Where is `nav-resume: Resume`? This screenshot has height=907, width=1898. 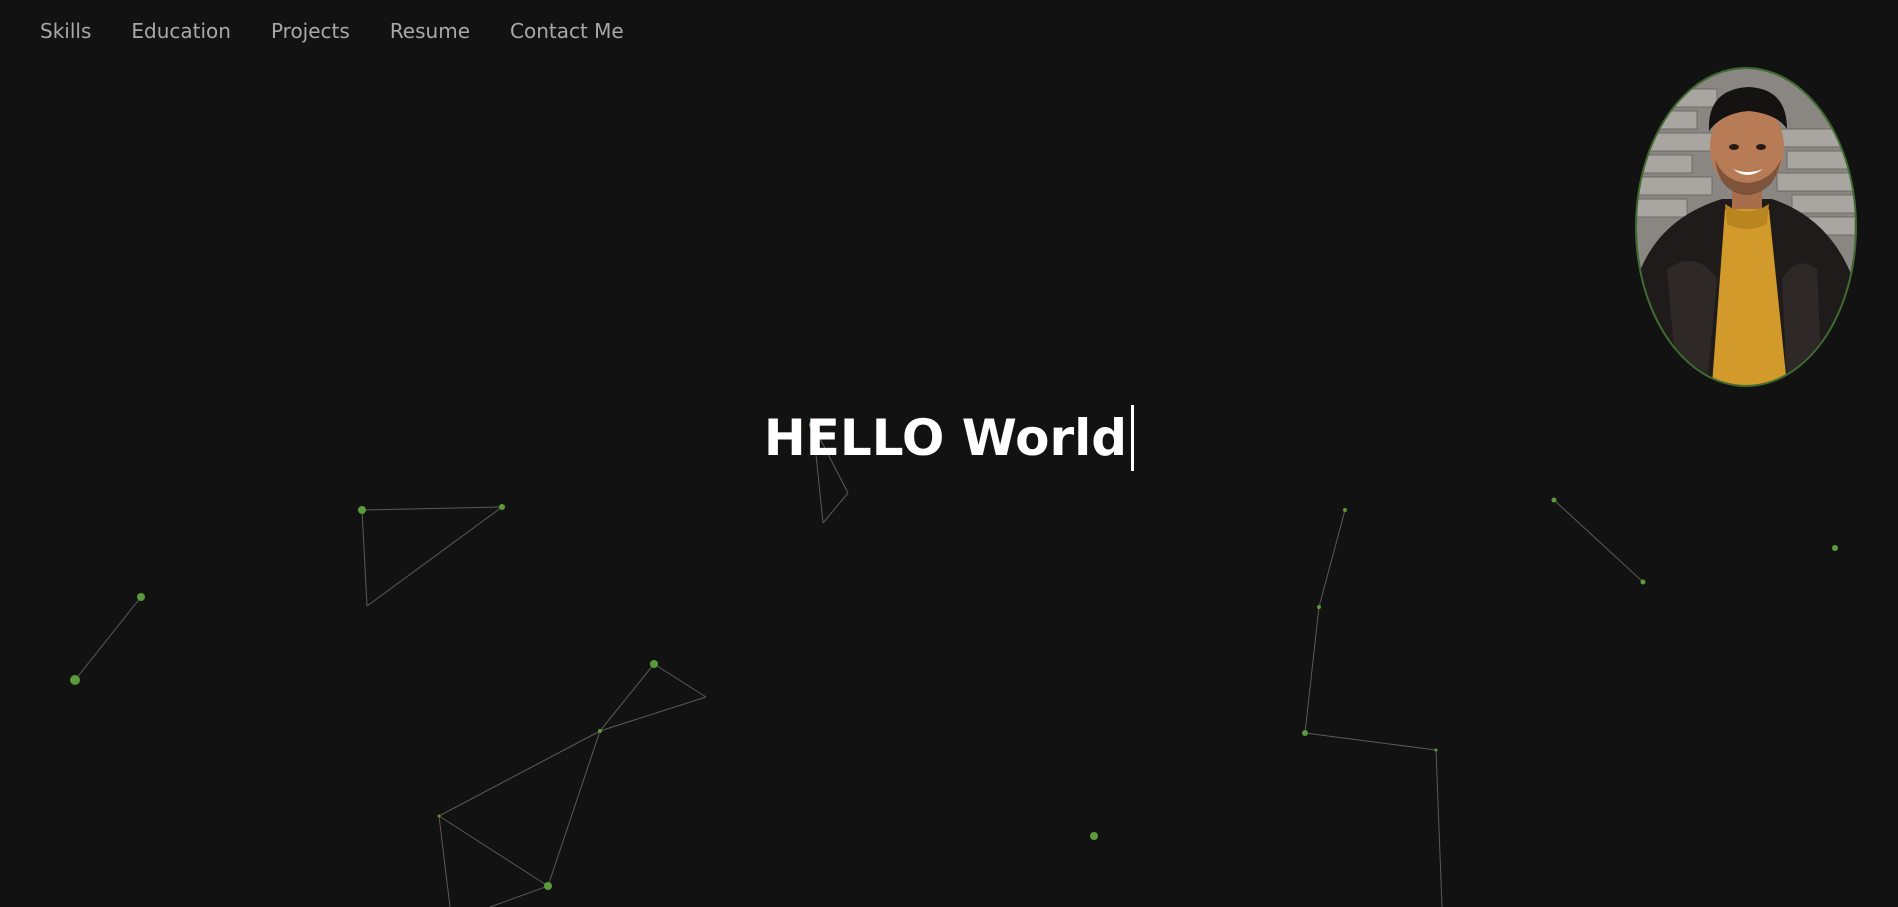 nav-resume: Resume is located at coordinates (430, 31).